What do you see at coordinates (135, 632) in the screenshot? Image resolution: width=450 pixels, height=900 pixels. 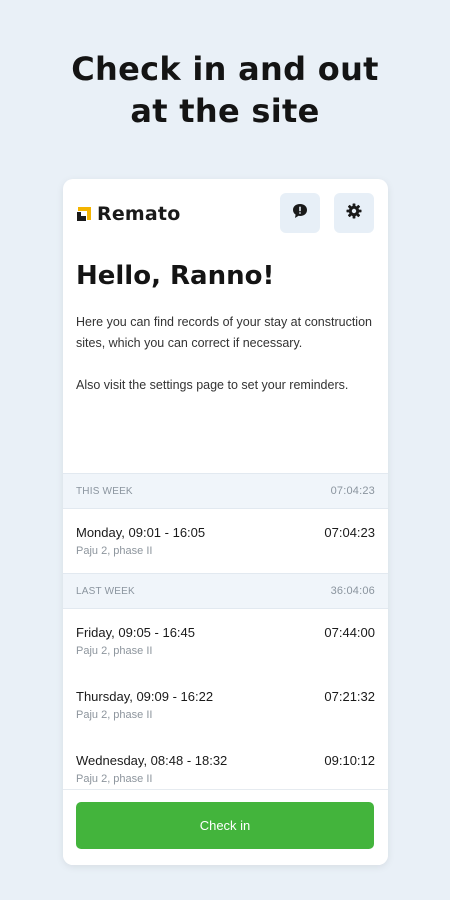 I see `record-title: Friday, 09:05 - 16:45` at bounding box center [135, 632].